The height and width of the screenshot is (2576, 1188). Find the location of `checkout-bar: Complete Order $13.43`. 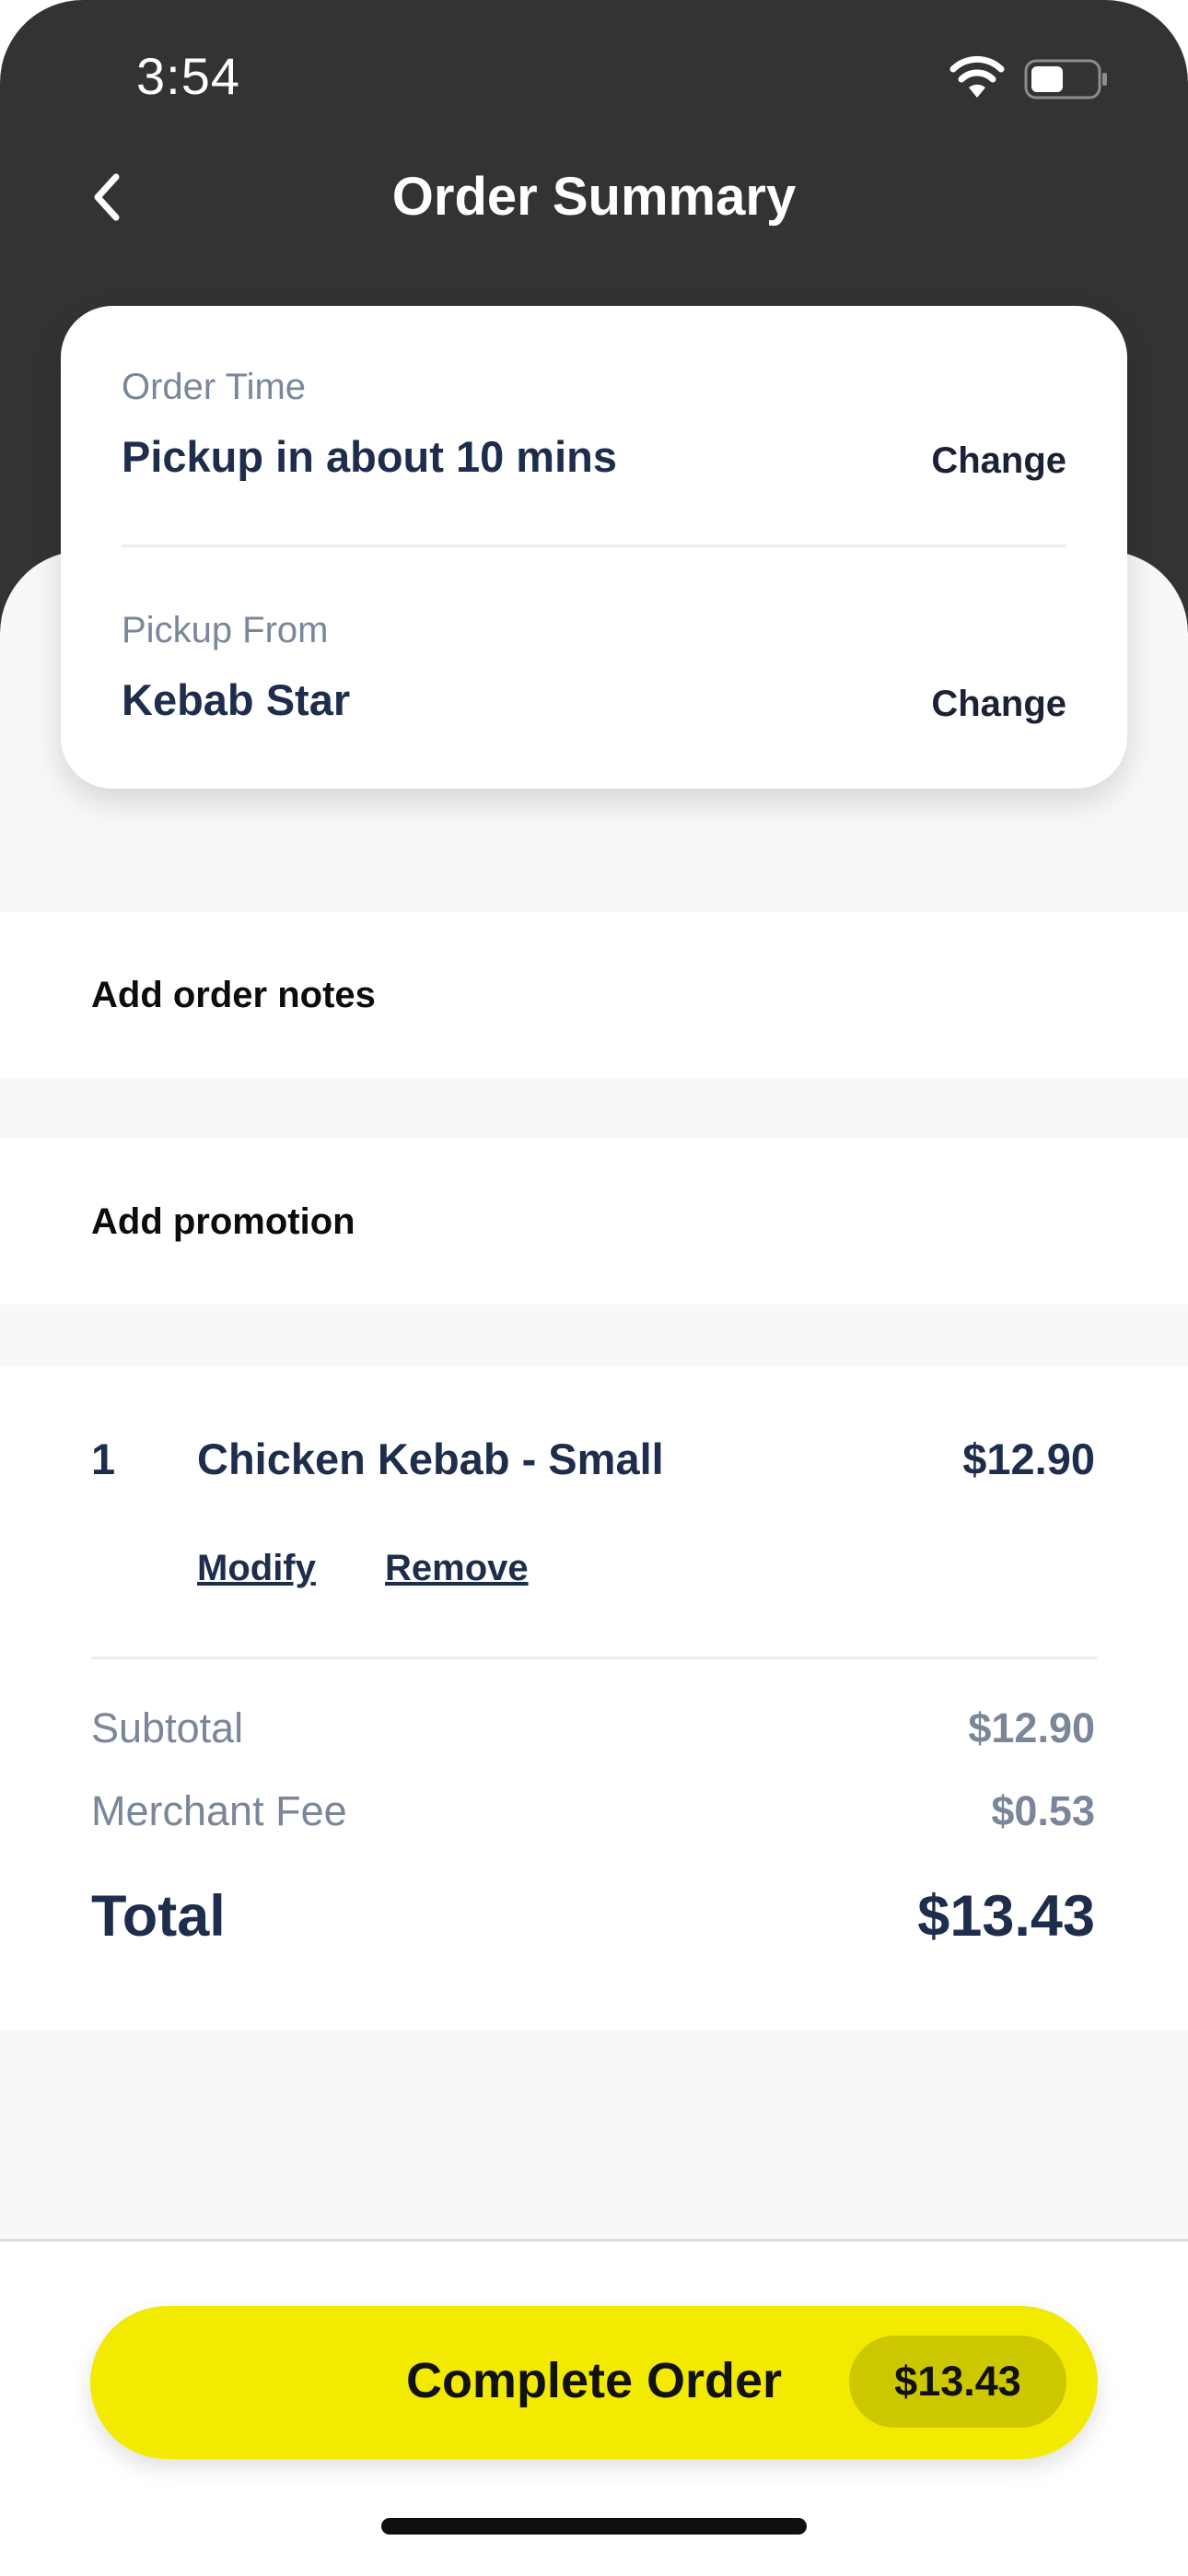

checkout-bar: Complete Order $13.43 is located at coordinates (594, 2407).